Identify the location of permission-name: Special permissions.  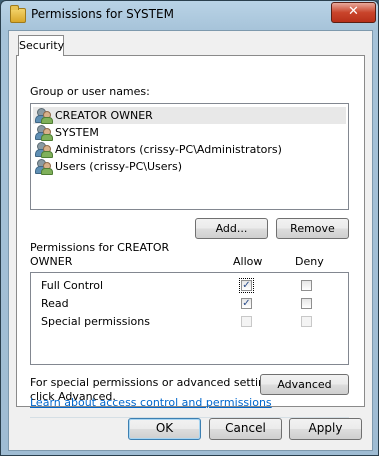
(95, 321).